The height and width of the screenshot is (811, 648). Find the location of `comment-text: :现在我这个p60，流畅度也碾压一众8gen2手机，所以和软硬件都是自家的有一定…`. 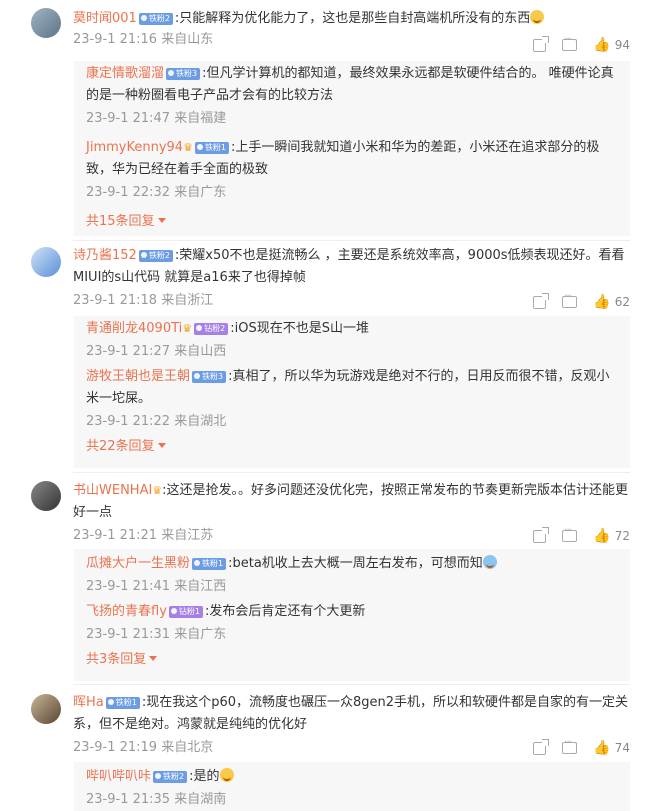

comment-text: :现在我这个p60，流畅度也碾压一众8gen2手机，所以和软硬件都是自家的有一定… is located at coordinates (351, 713).